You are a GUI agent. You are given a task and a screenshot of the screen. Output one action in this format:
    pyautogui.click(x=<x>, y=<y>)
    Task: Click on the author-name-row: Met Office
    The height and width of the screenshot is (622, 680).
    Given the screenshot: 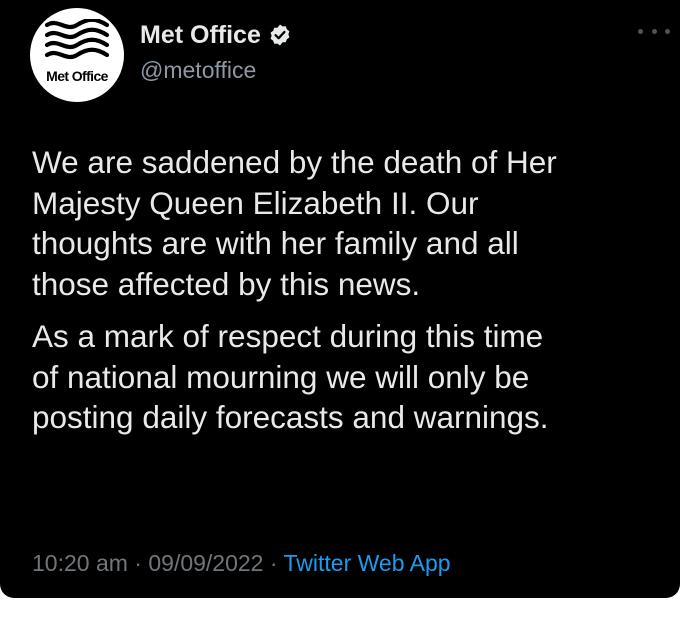 What is the action you would take?
    pyautogui.click(x=216, y=35)
    